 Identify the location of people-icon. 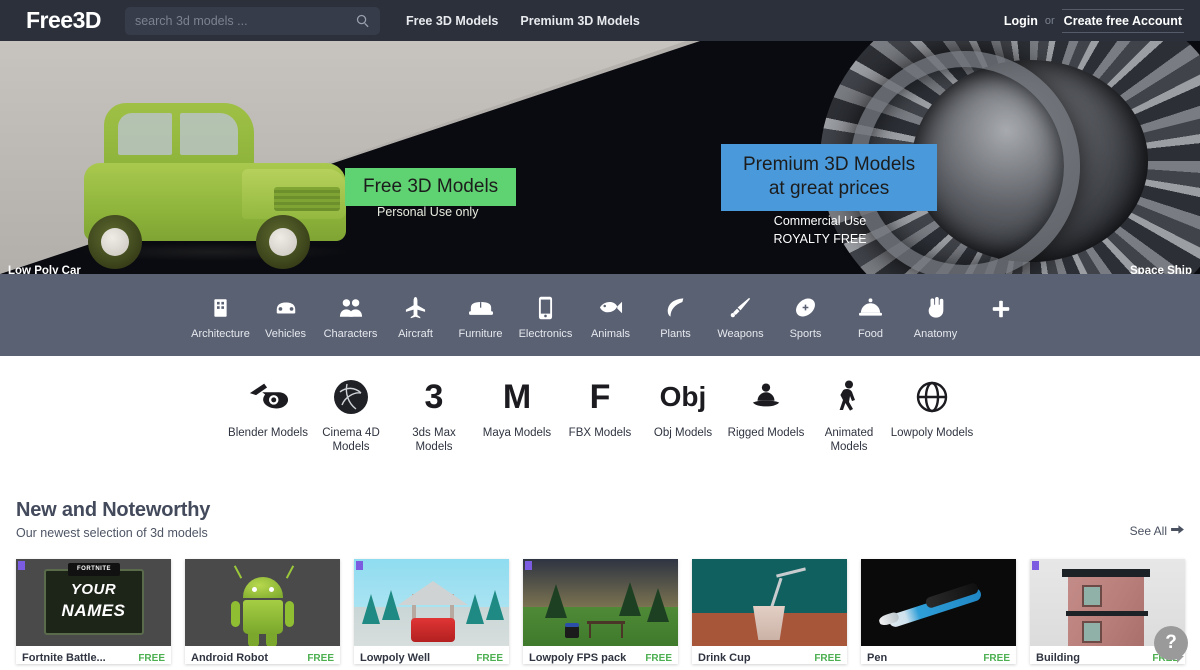
(351, 308).